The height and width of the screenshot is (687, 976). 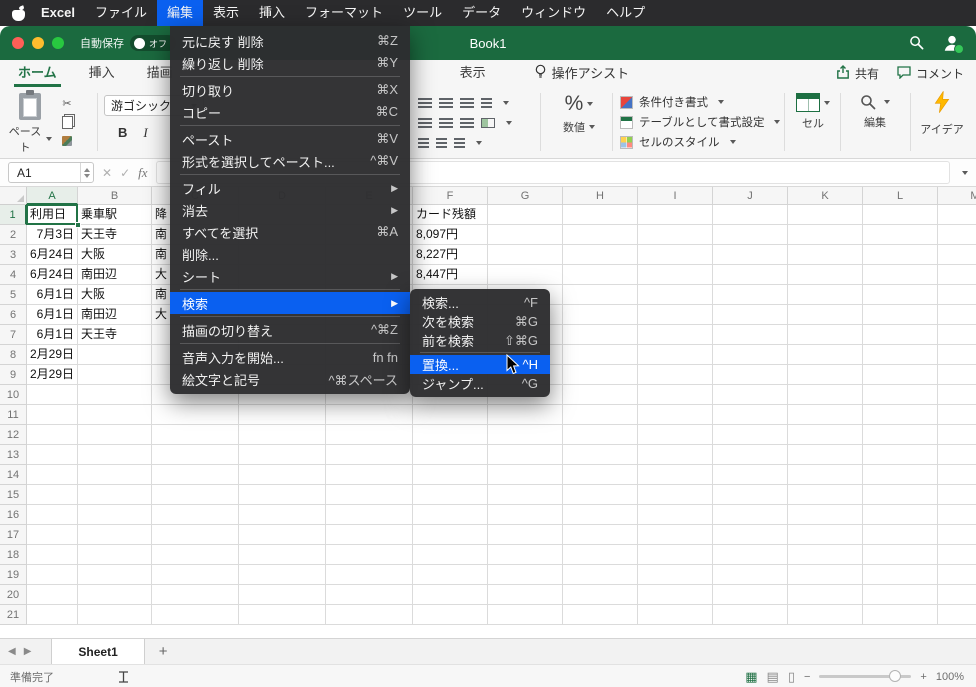 I want to click on cell-L12, so click(x=900, y=435).